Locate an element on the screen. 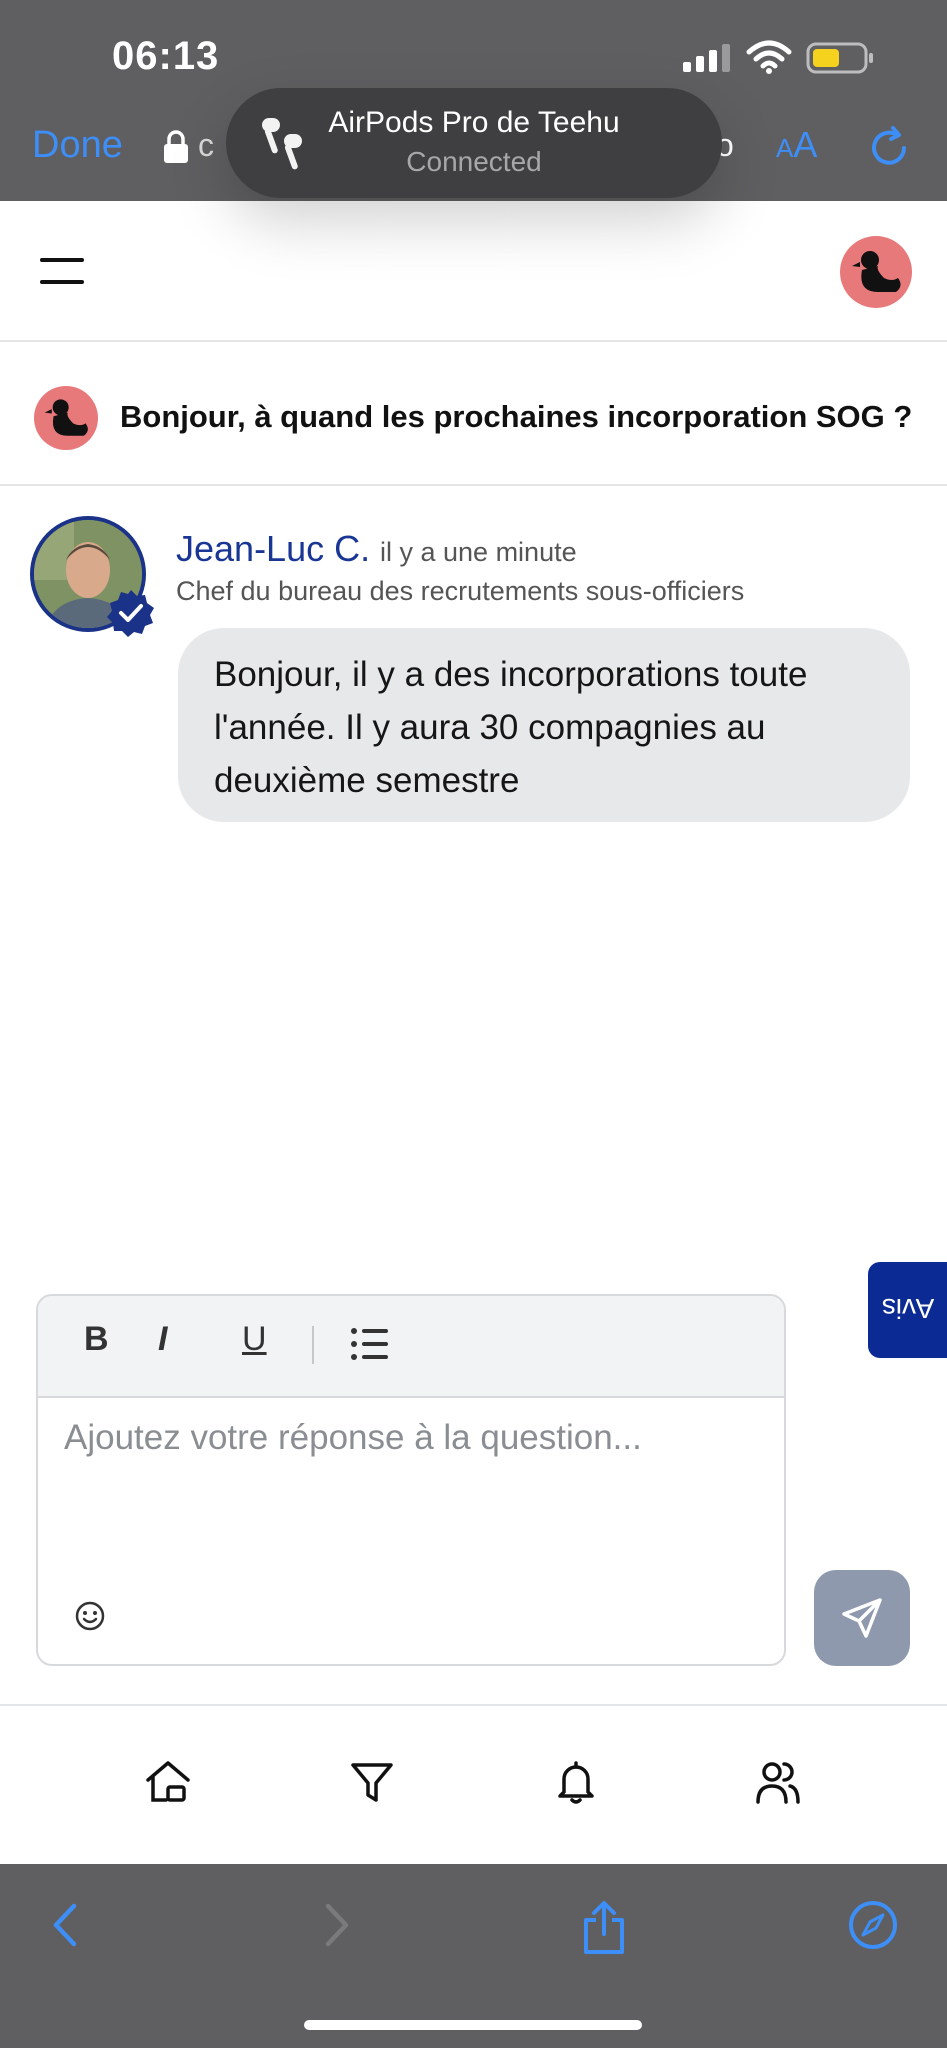  hamburger-menu-icon is located at coordinates (62, 273).